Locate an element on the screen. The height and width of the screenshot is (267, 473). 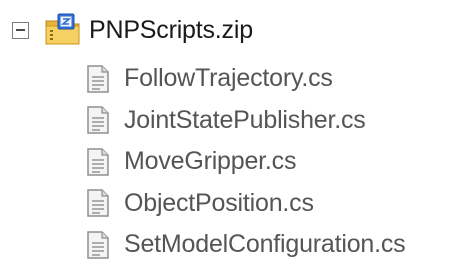
tree-item: ObjectPosition.cs is located at coordinates (245, 204).